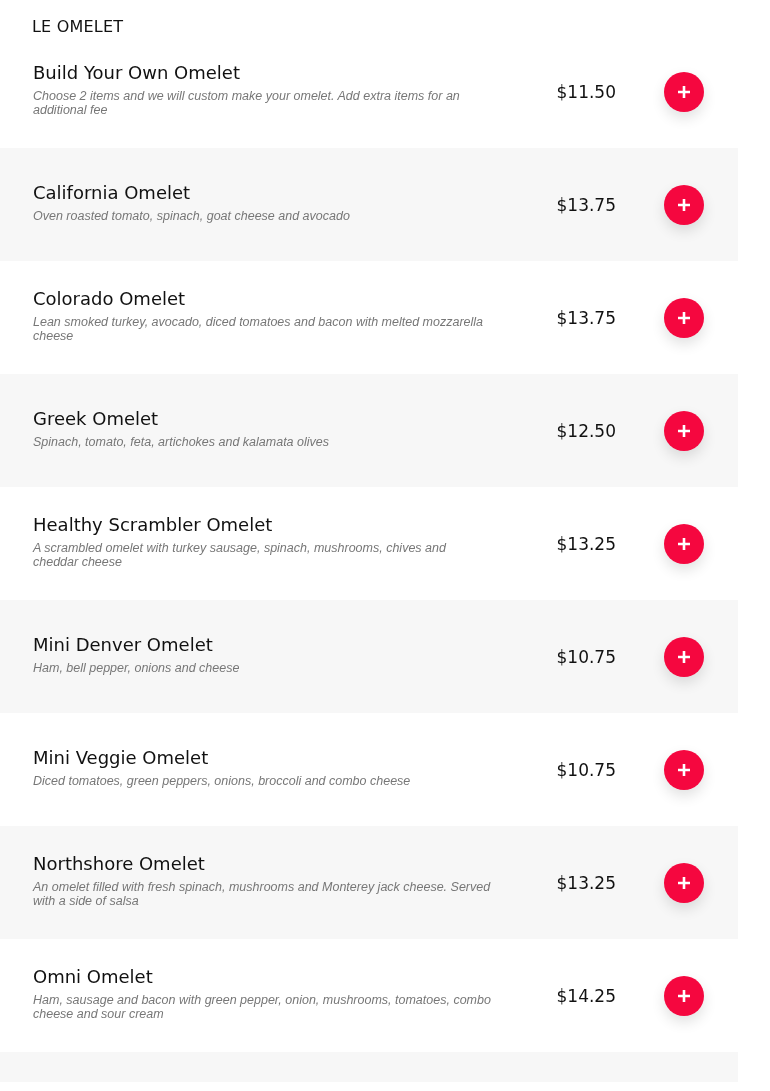  Describe the element at coordinates (181, 442) in the screenshot. I see `item-description: Spinach, tomato, feta, artichokes and kalamata olives` at that location.